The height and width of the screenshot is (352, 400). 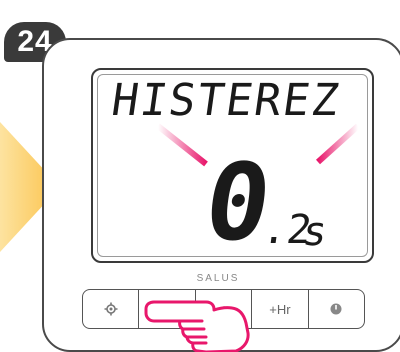 I want to click on plus-hour-label: +Hr, so click(x=280, y=309).